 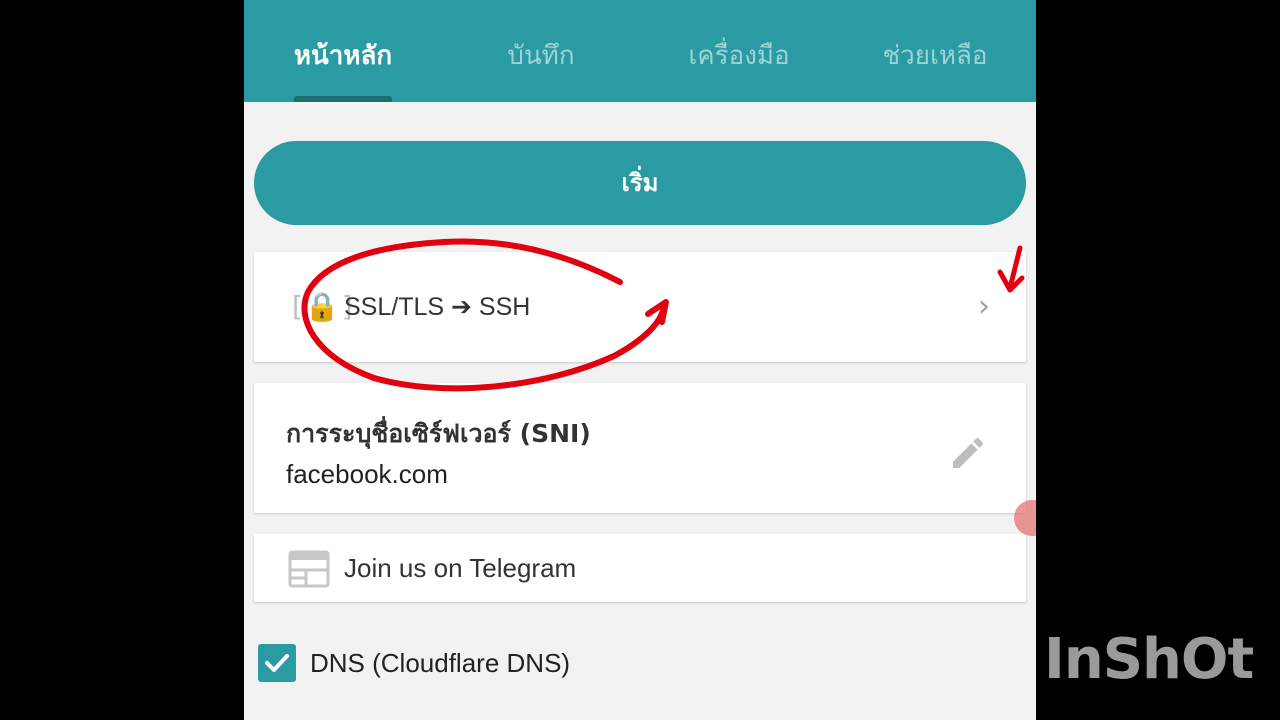 I want to click on tab-home: หน้าหลัก, so click(x=343, y=56).